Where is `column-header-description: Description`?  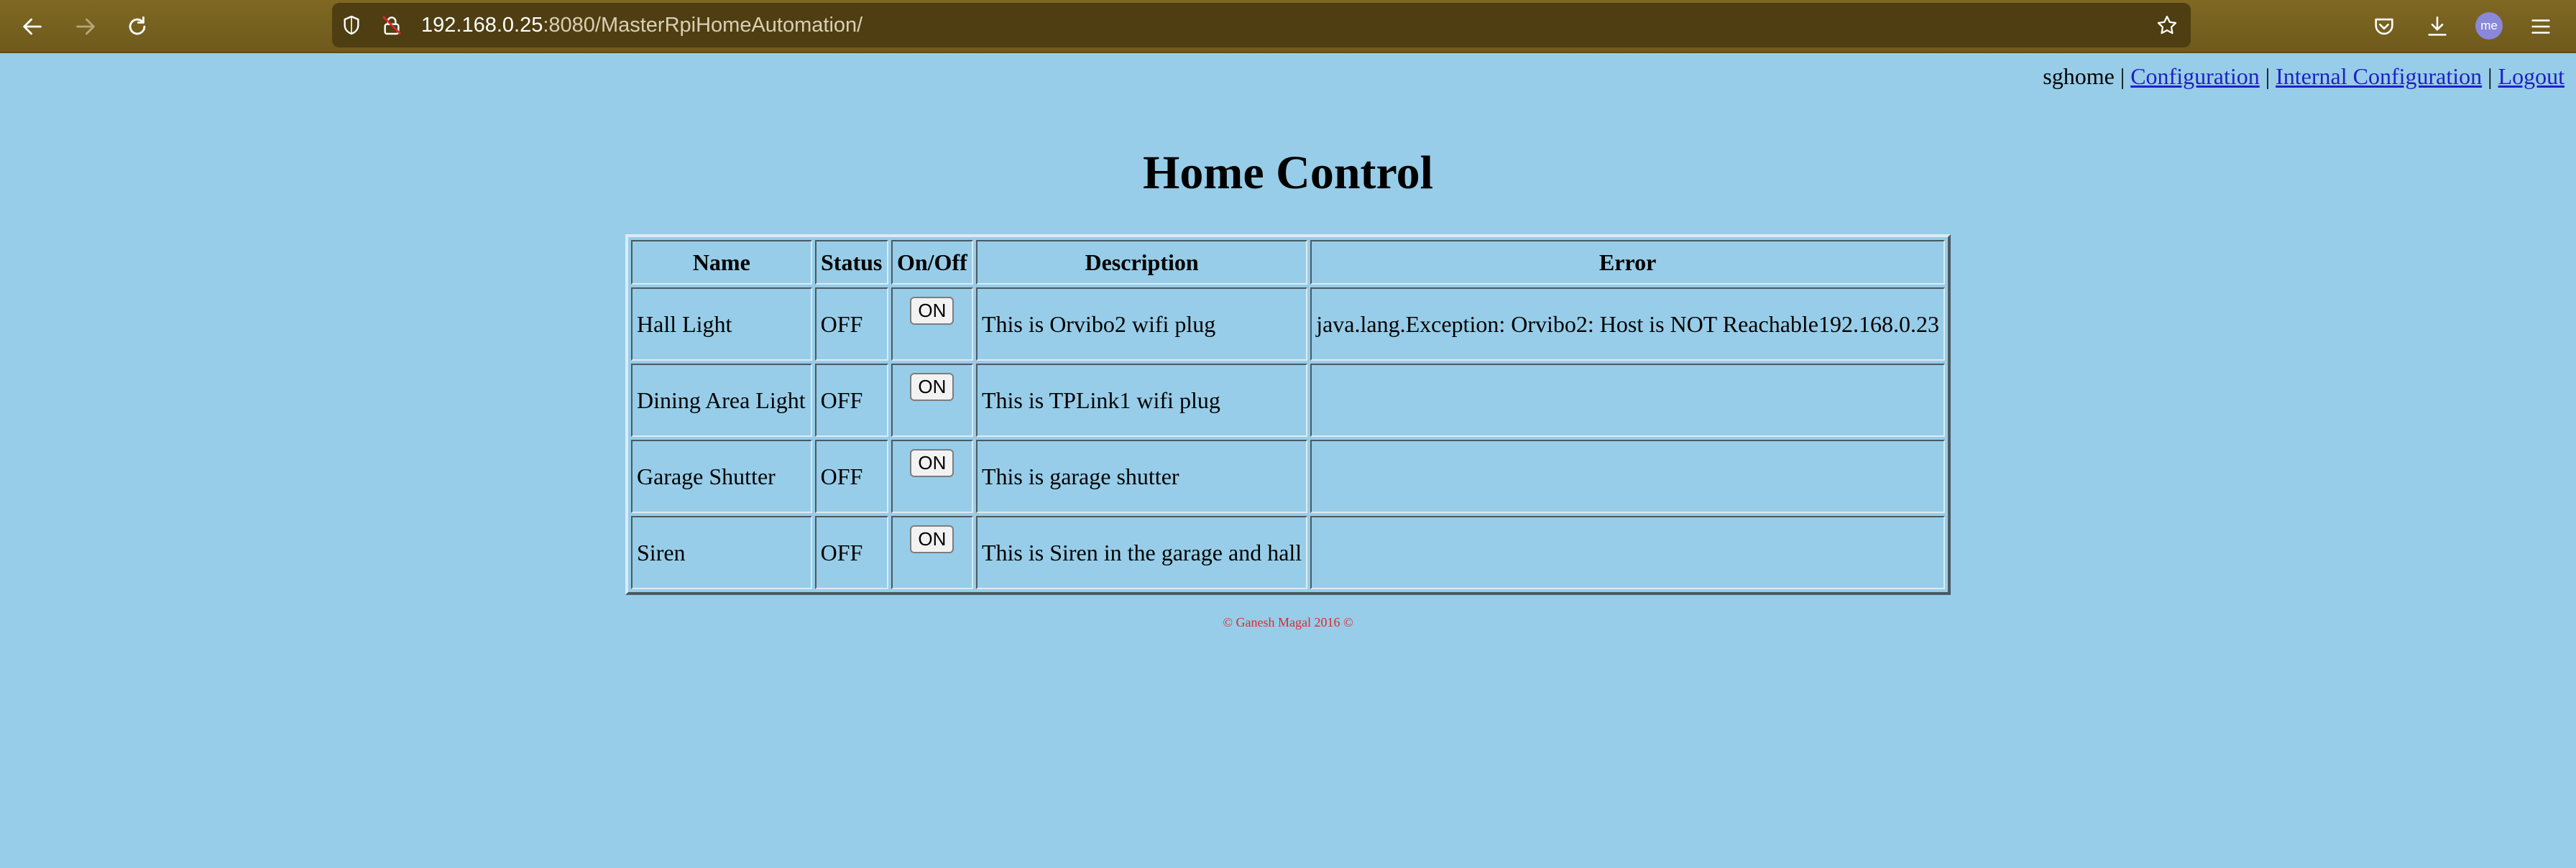
column-header-description: Description is located at coordinates (1141, 262).